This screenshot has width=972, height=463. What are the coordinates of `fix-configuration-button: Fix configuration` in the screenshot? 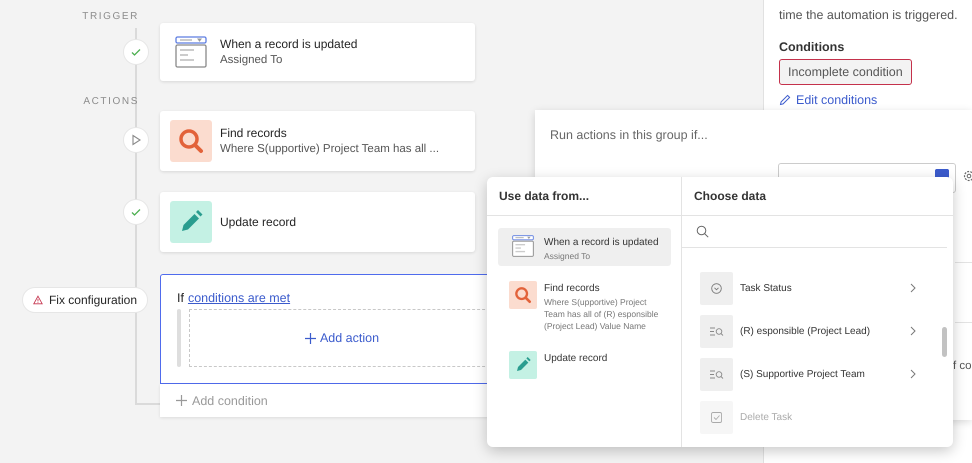 It's located at (85, 300).